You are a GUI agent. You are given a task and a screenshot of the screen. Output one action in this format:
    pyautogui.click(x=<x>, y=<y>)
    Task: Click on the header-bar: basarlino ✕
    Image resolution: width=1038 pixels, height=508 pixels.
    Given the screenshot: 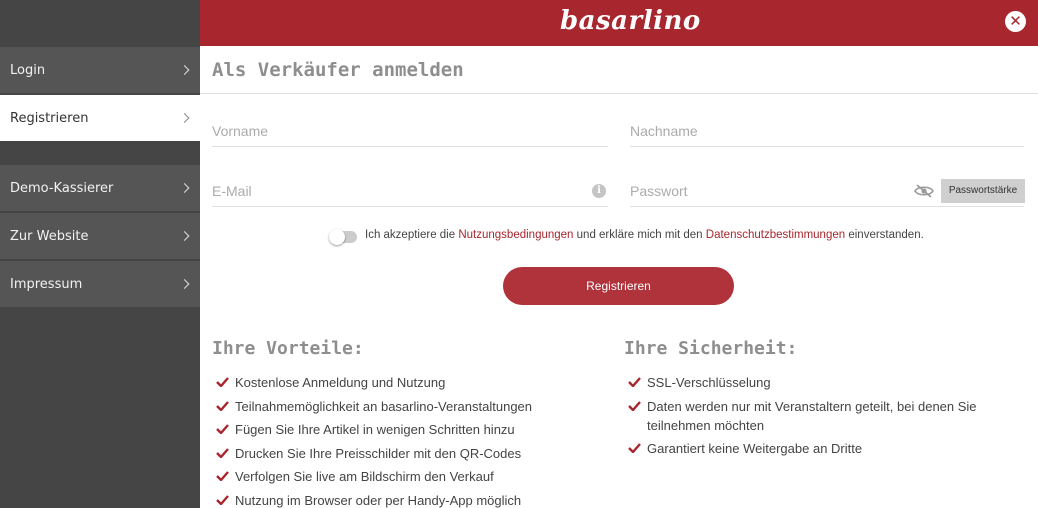 What is the action you would take?
    pyautogui.click(x=619, y=23)
    